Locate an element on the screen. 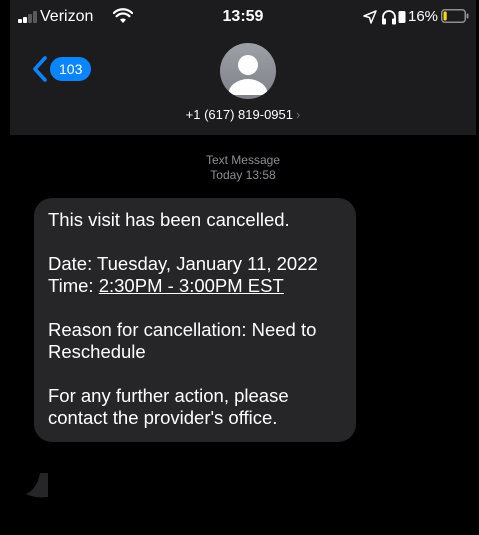 The image size is (479, 535). status-time: 13:59 is located at coordinates (243, 16).